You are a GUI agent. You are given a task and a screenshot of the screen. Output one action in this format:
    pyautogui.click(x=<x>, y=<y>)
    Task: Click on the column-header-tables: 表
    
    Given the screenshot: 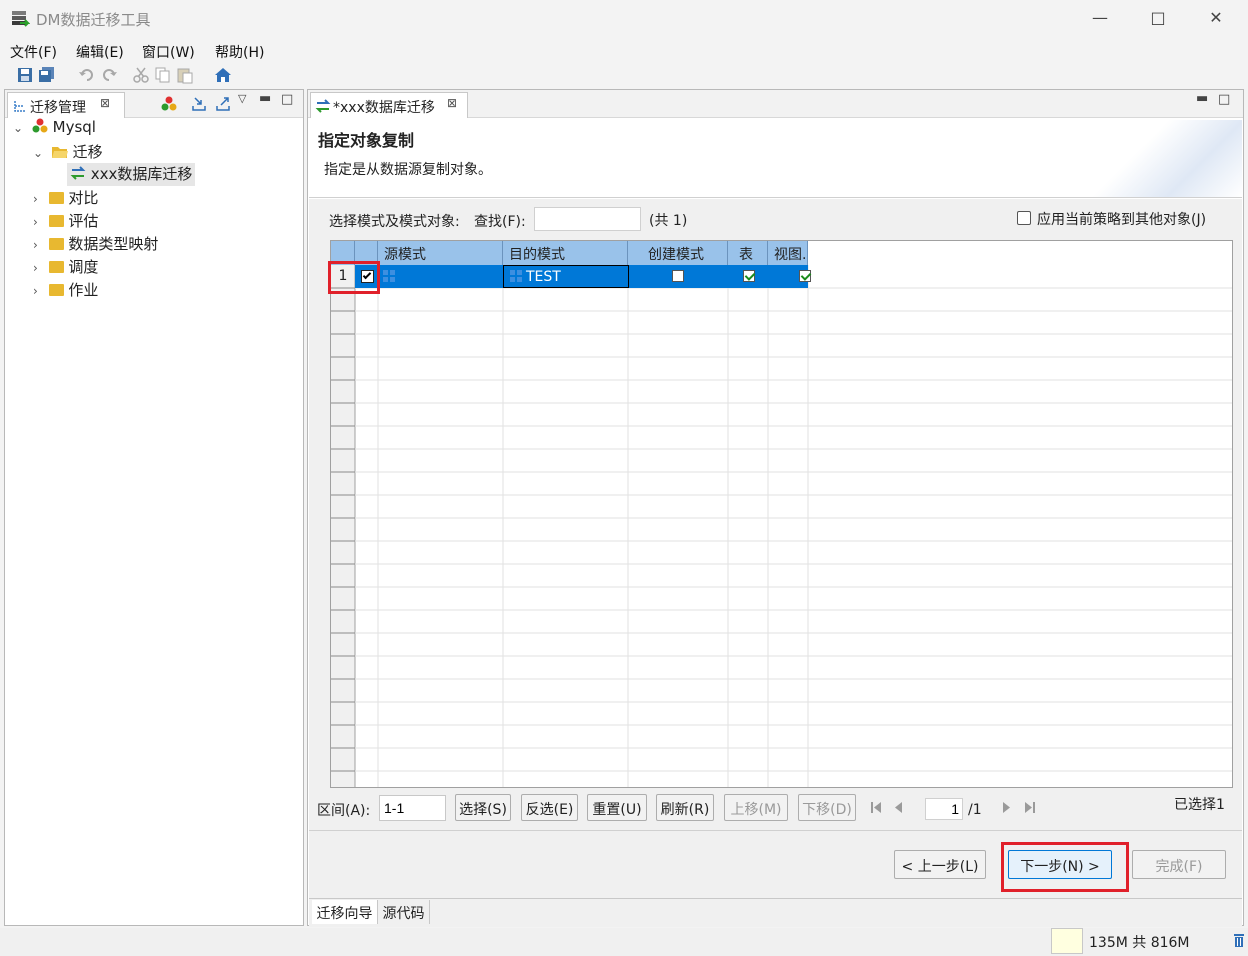 What is the action you would take?
    pyautogui.click(x=748, y=253)
    